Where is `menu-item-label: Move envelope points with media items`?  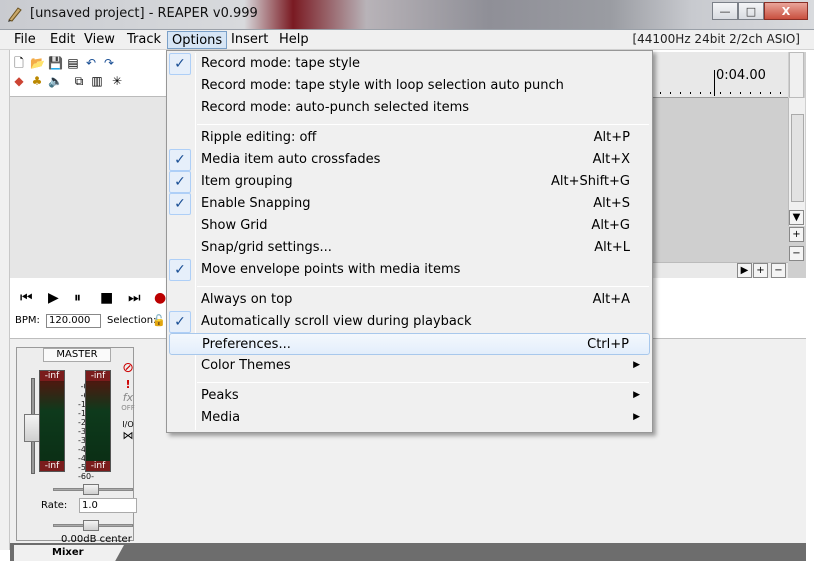
menu-item-label: Move envelope points with media items is located at coordinates (331, 269).